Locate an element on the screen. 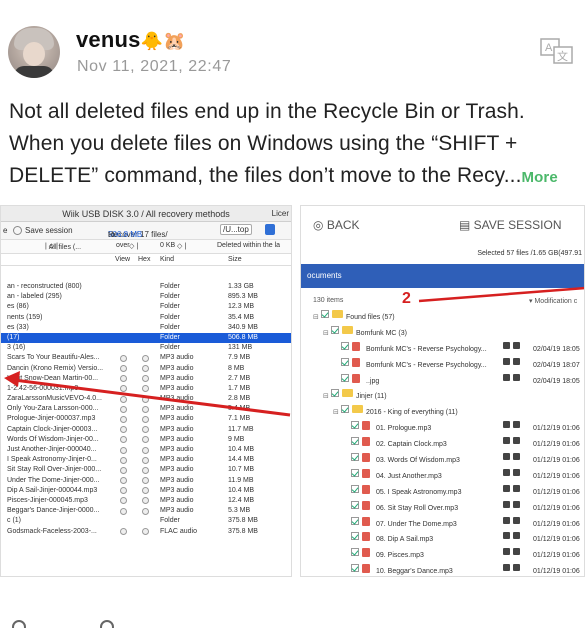  table-row: 1-2.42-56-000031.mp3 MP3 audio 1.7 MB is located at coordinates (146, 389).